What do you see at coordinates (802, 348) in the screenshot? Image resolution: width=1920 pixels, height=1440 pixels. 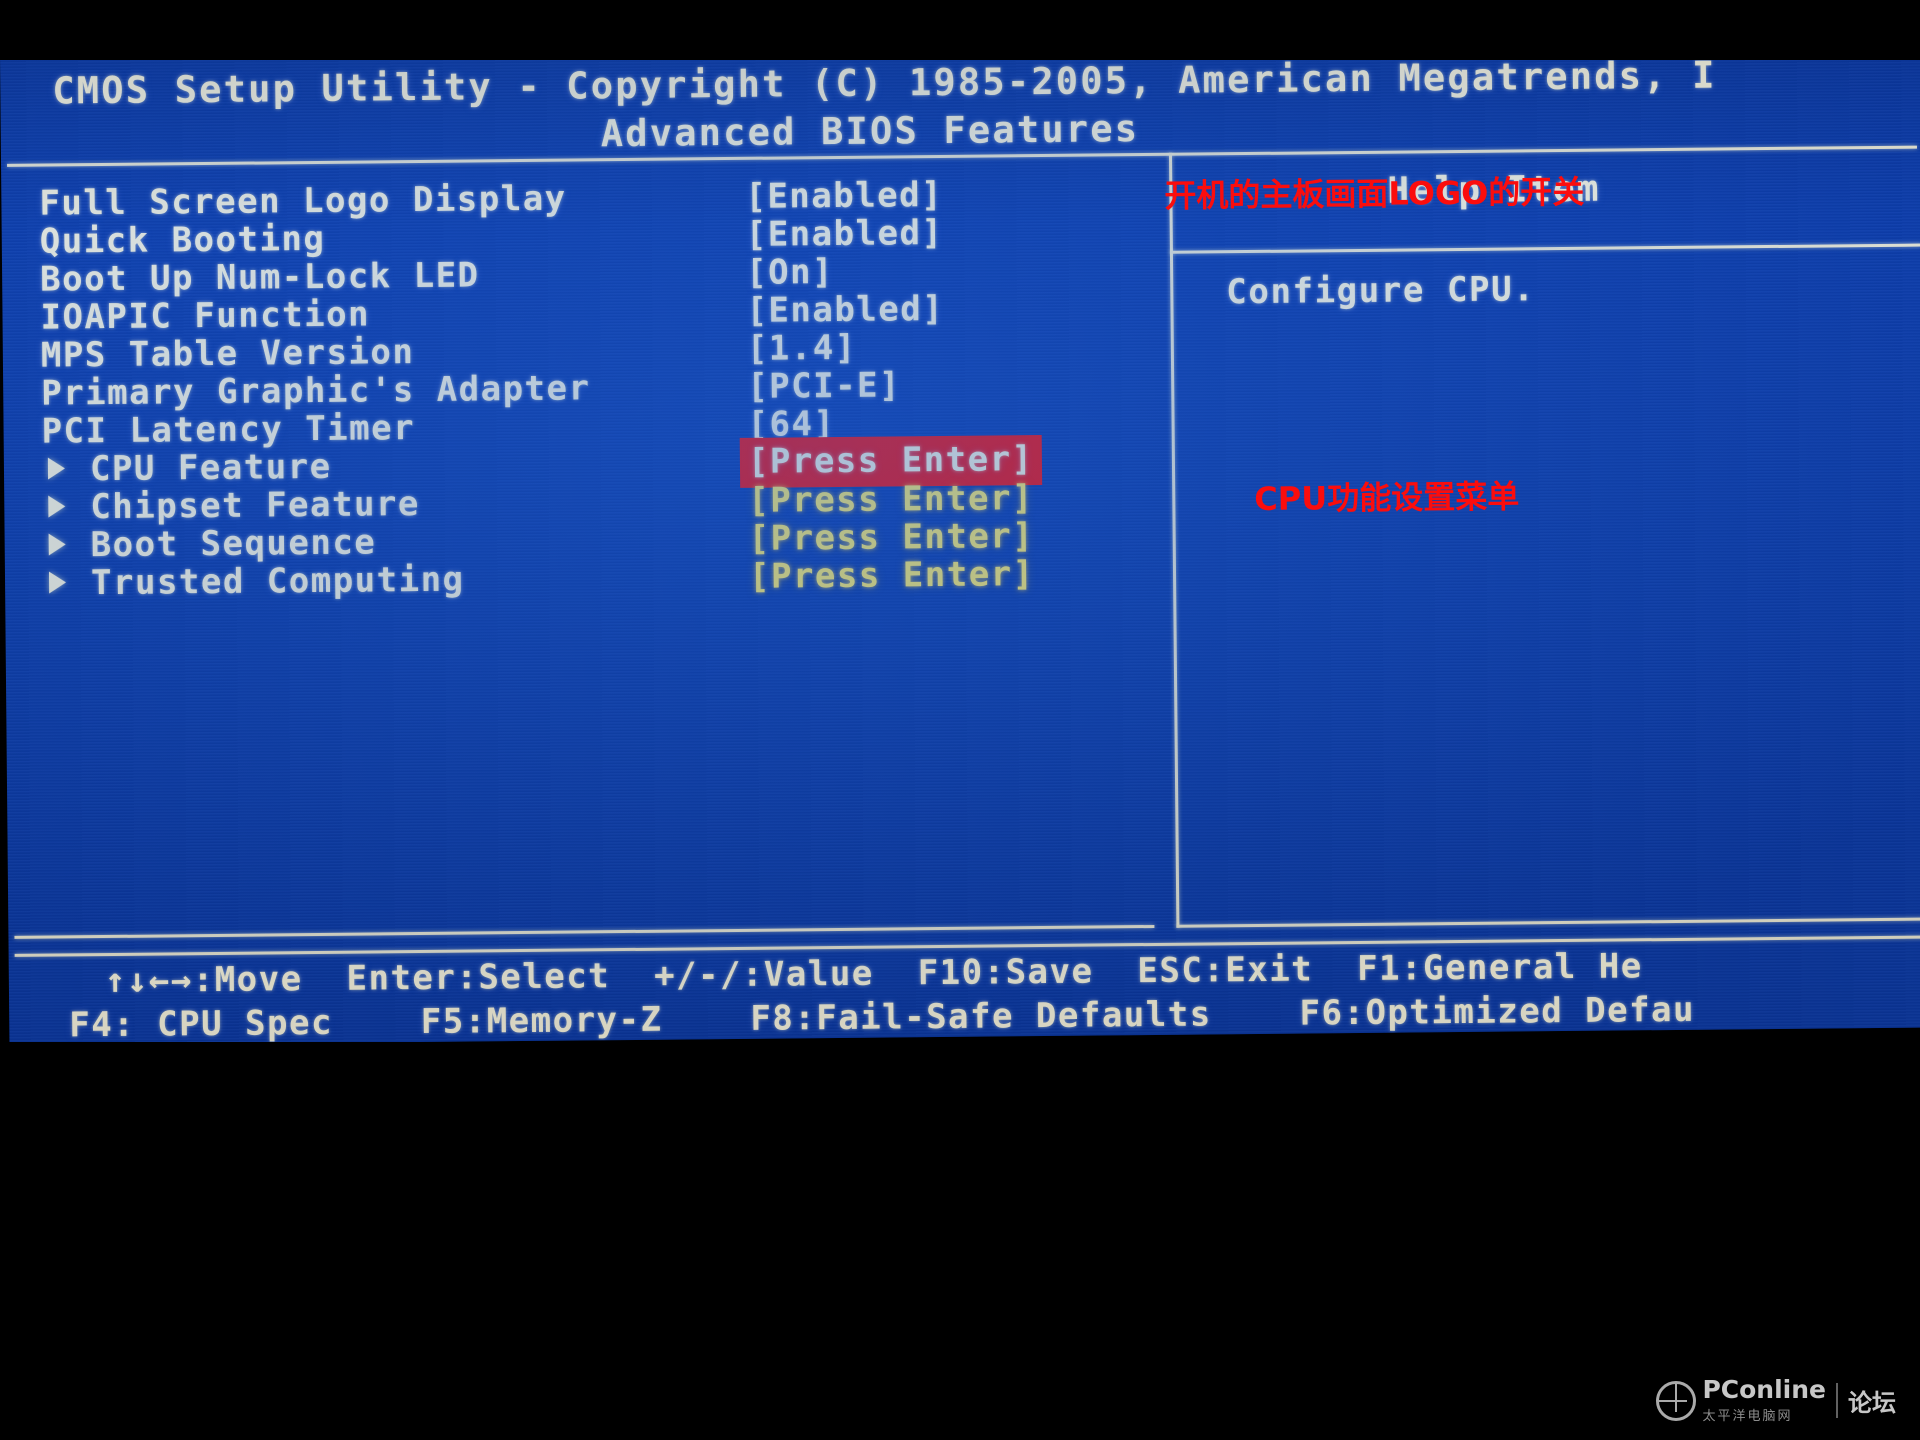 I see `setting-value: [1.4]` at bounding box center [802, 348].